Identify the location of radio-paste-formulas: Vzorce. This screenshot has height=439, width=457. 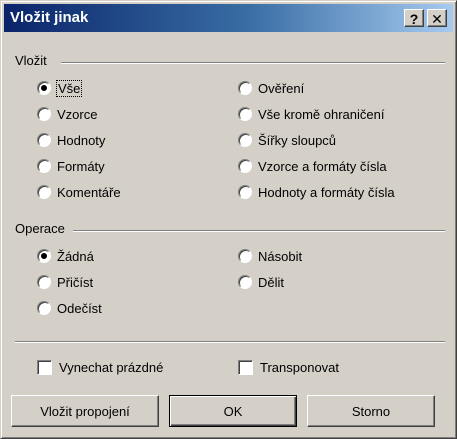
(67, 114).